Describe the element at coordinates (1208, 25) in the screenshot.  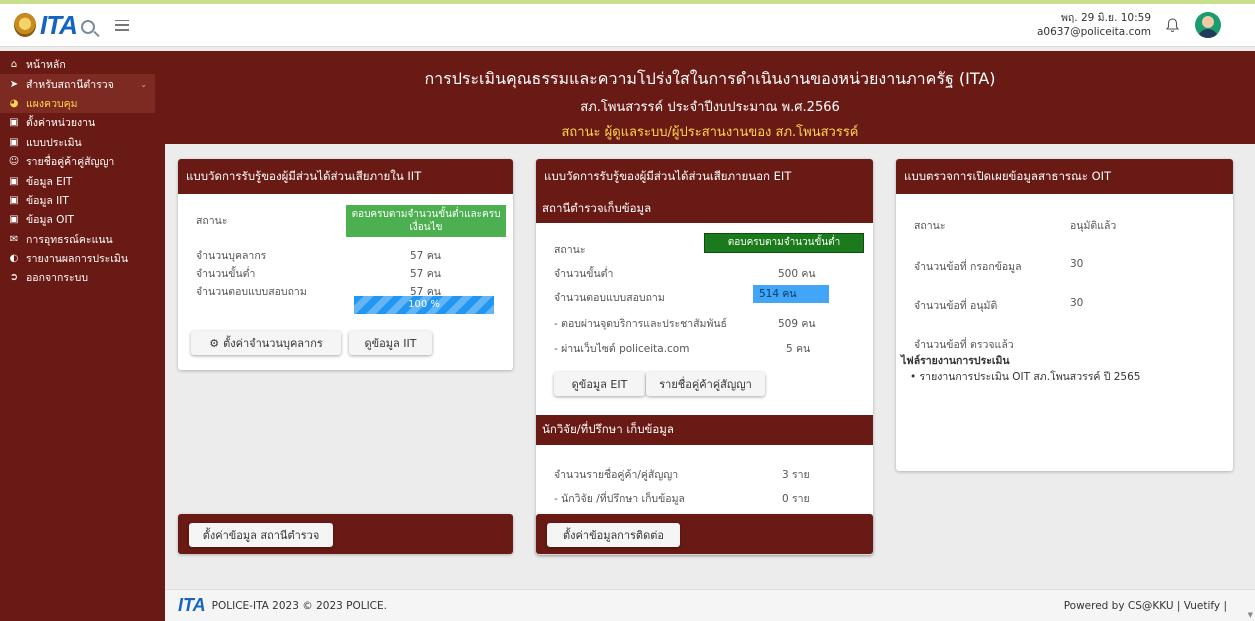
I see `avatar` at that location.